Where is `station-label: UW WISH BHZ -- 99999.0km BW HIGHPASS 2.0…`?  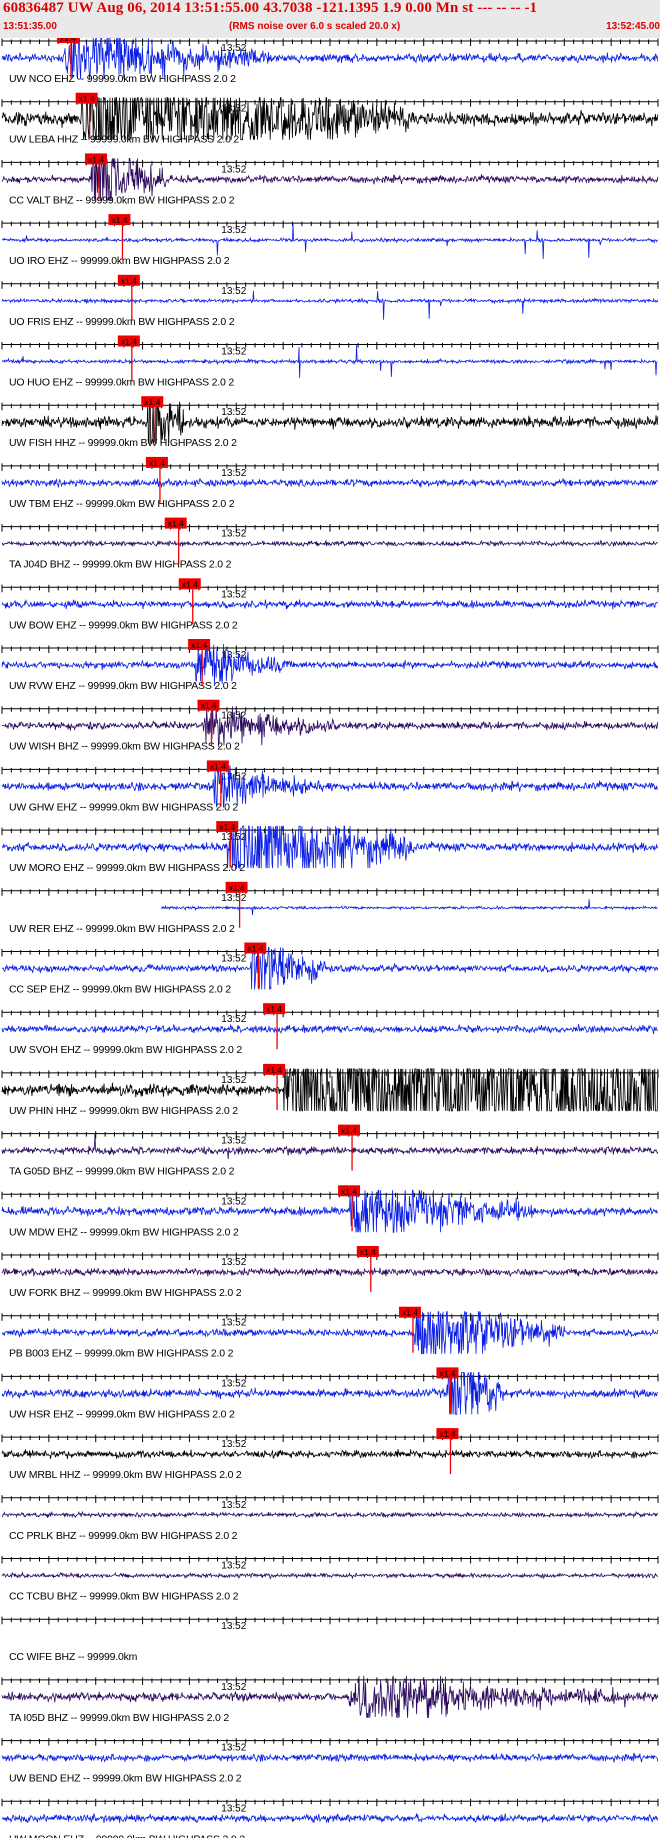 station-label: UW WISH BHZ -- 99999.0km BW HIGHPASS 2.0… is located at coordinates (124, 747).